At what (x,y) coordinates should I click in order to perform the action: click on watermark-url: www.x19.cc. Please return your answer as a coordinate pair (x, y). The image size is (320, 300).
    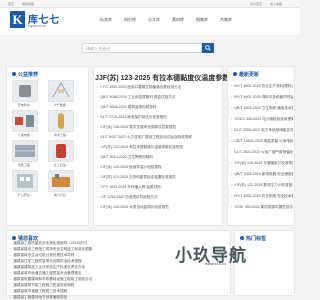
    Looking at the image, I should click on (216, 263).